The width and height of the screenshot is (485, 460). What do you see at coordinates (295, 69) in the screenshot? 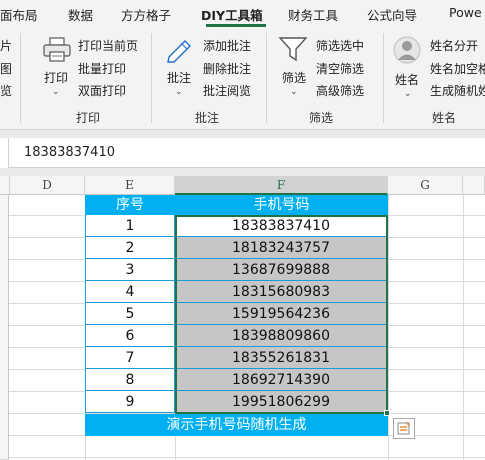
I see `filter-big-button: 筛选 ⌄` at bounding box center [295, 69].